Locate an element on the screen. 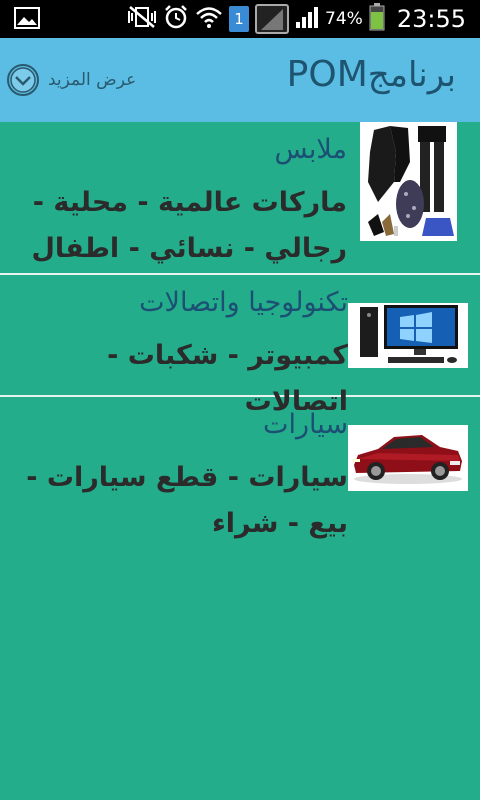 The width and height of the screenshot is (480, 800). status-bar: 1 74% 23:55 is located at coordinates (240, 19).